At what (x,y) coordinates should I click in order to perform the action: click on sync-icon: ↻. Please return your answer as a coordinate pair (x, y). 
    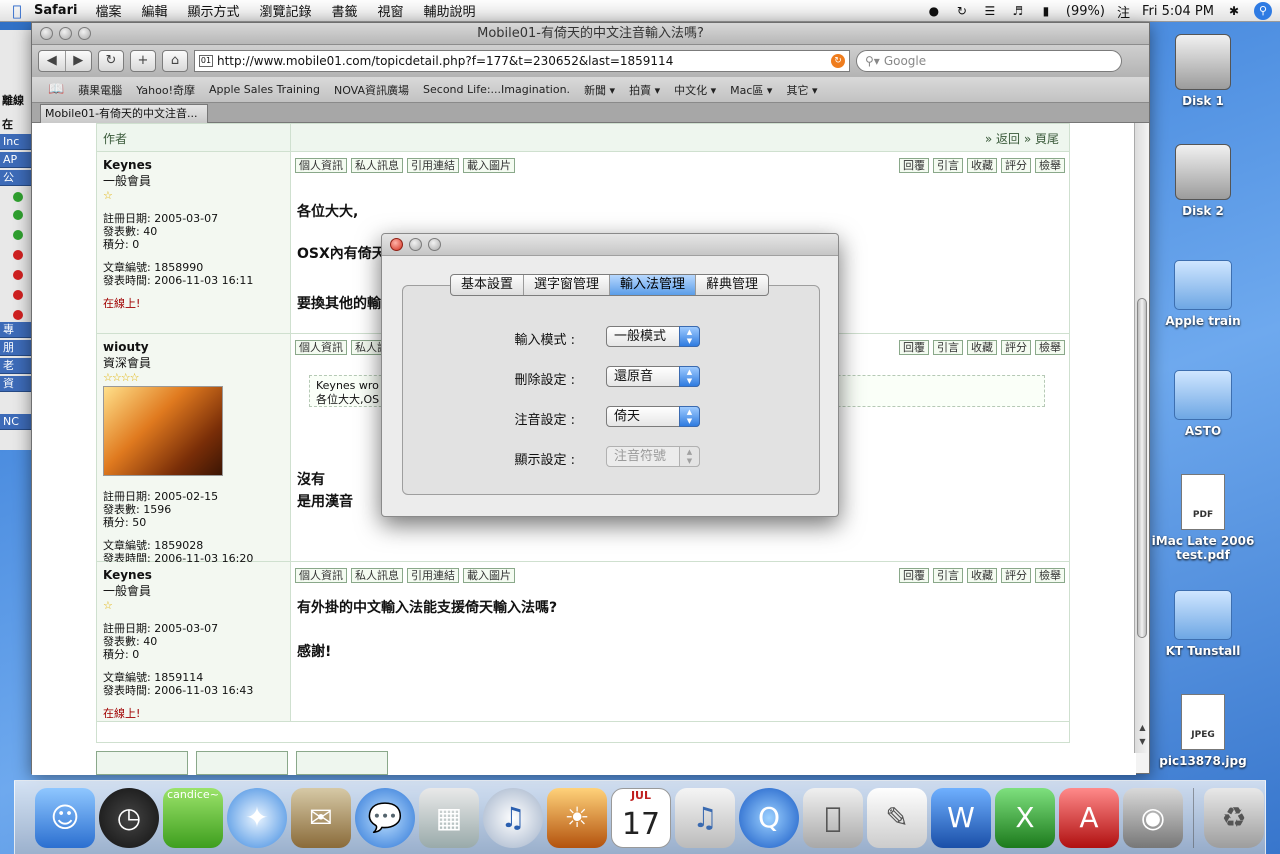
    Looking at the image, I should click on (962, 11).